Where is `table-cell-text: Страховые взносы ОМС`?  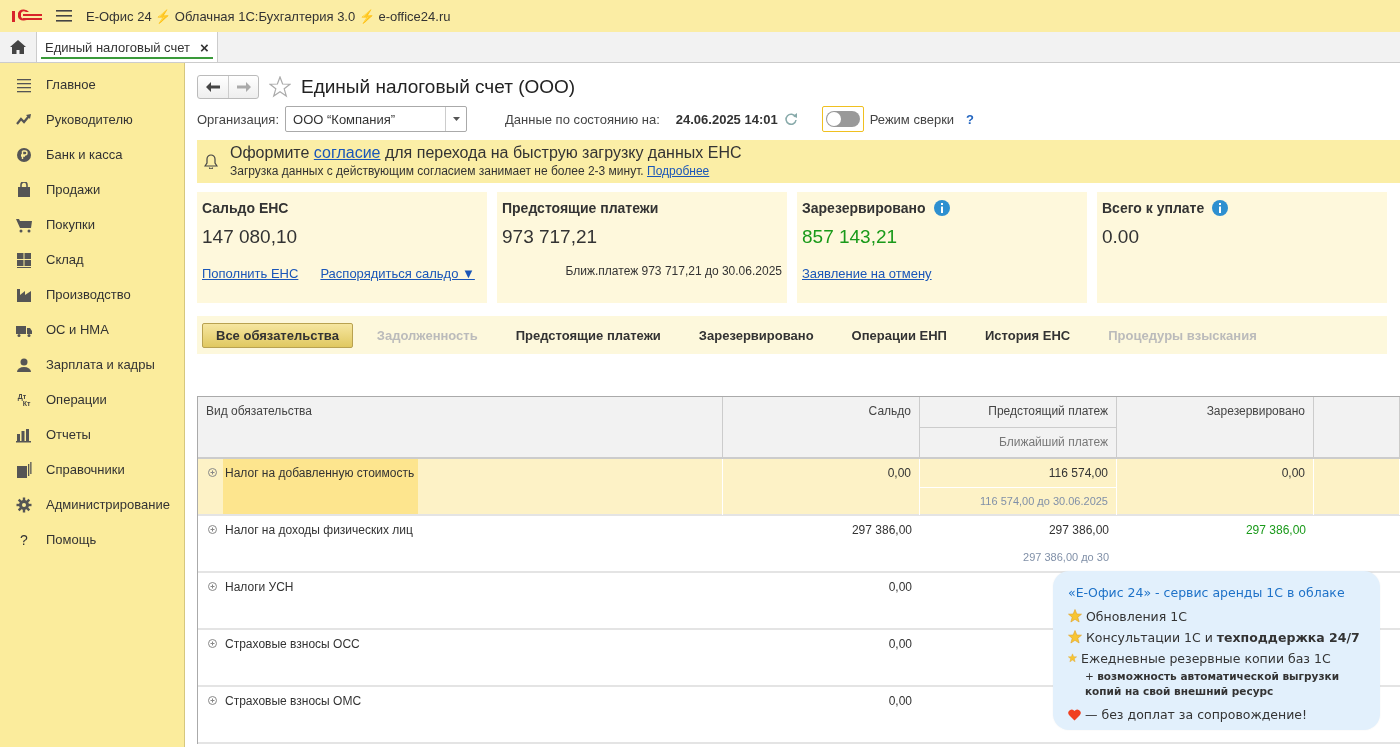 table-cell-text: Страховые взносы ОМС is located at coordinates (293, 701).